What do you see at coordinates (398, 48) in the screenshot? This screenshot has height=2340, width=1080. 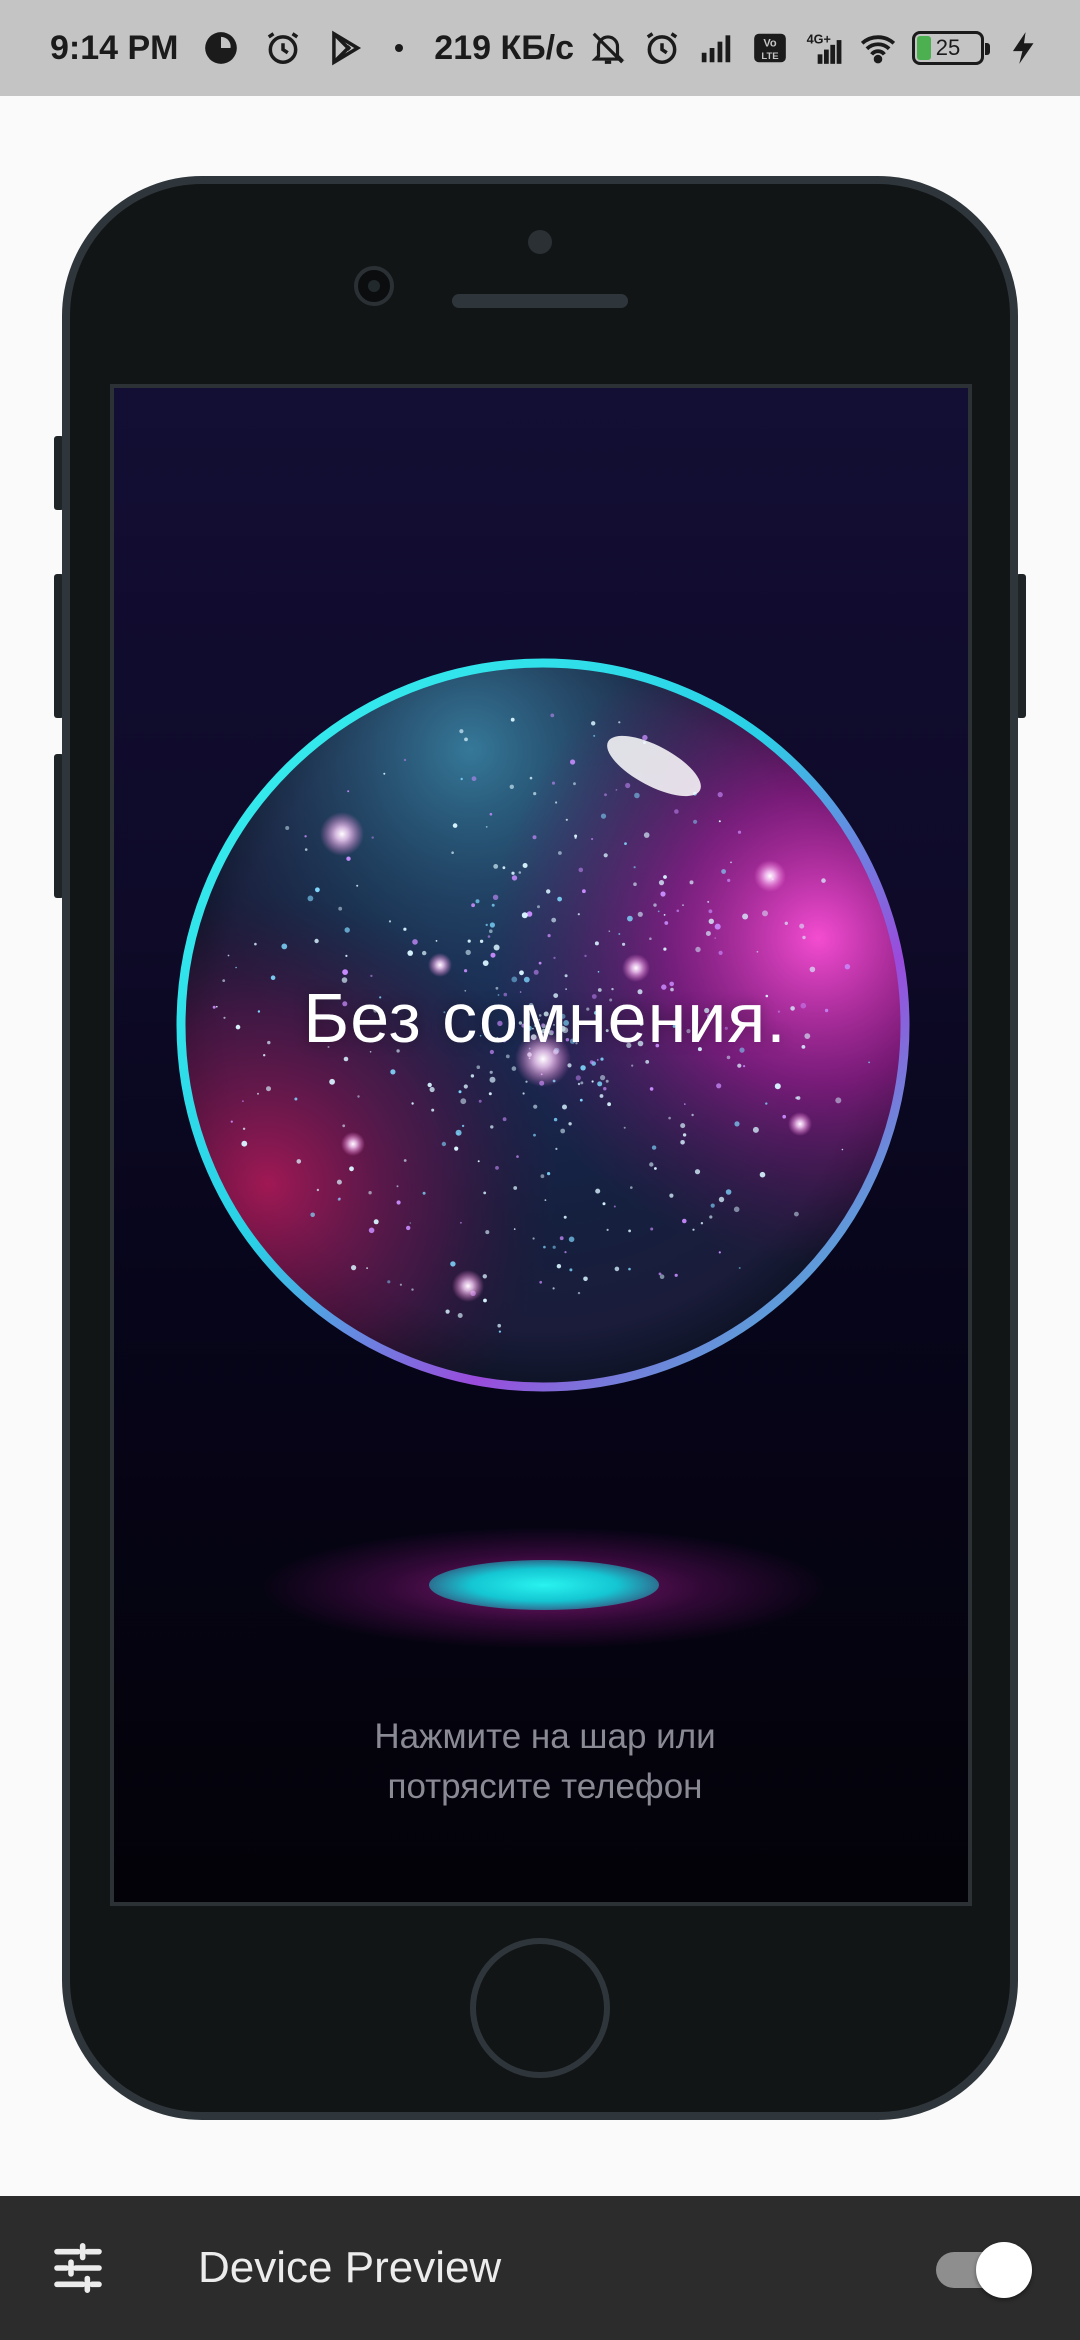 I see `notification-dot` at bounding box center [398, 48].